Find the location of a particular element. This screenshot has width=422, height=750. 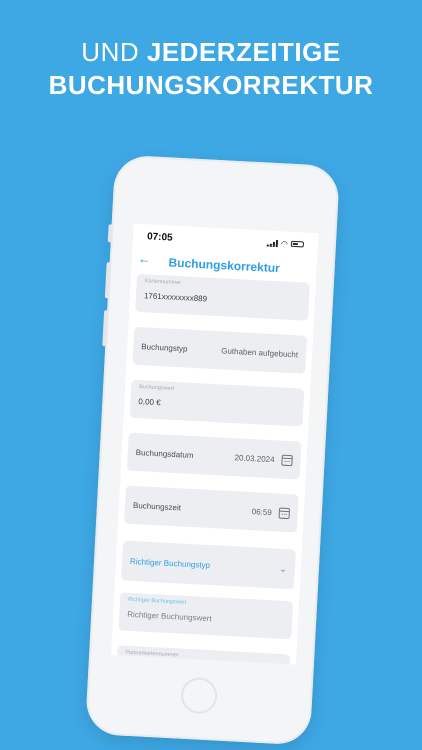

signal-icon is located at coordinates (272, 243).